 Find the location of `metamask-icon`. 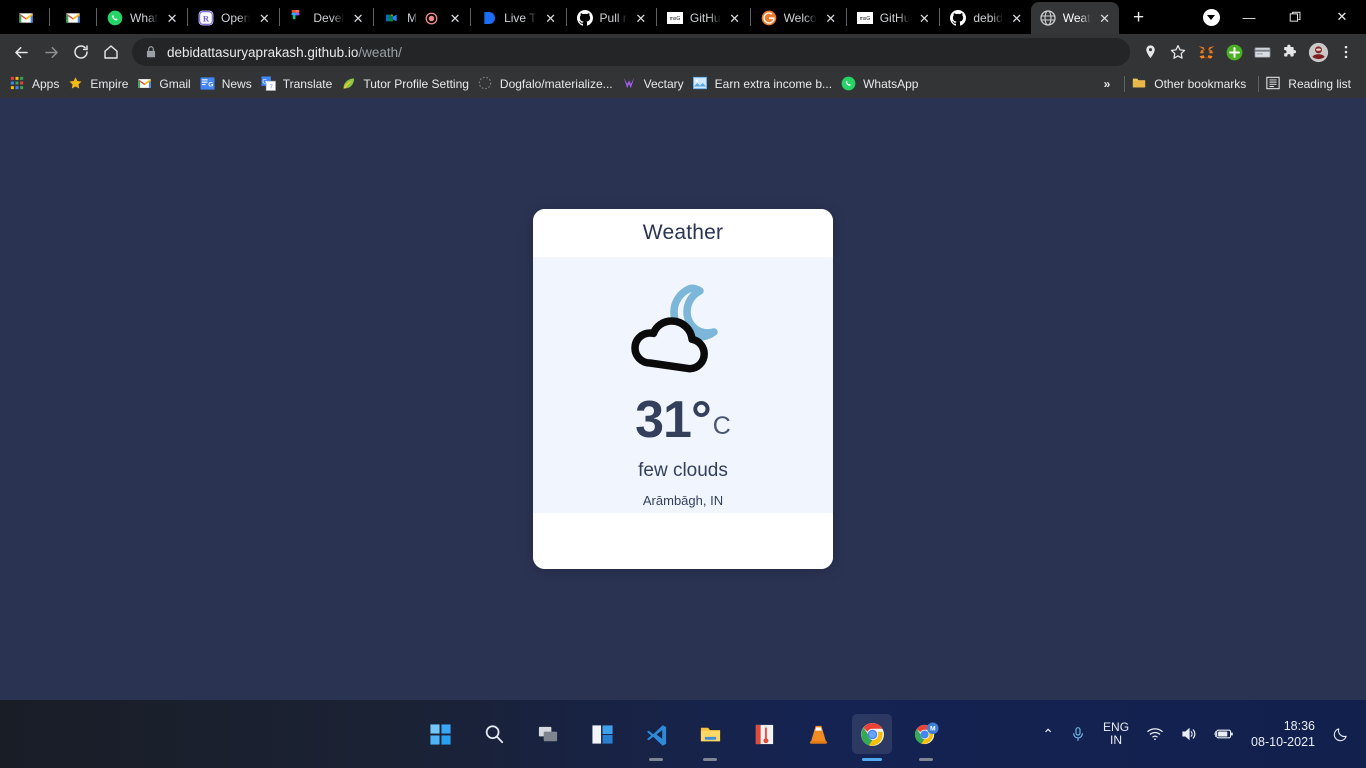

metamask-icon is located at coordinates (1206, 52).